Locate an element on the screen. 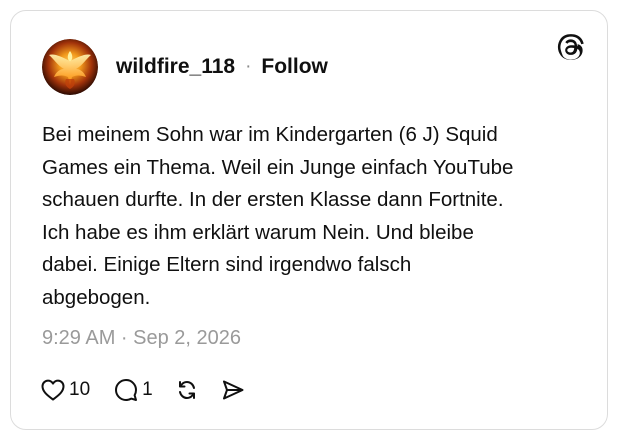  follow-button: Follow is located at coordinates (294, 67).